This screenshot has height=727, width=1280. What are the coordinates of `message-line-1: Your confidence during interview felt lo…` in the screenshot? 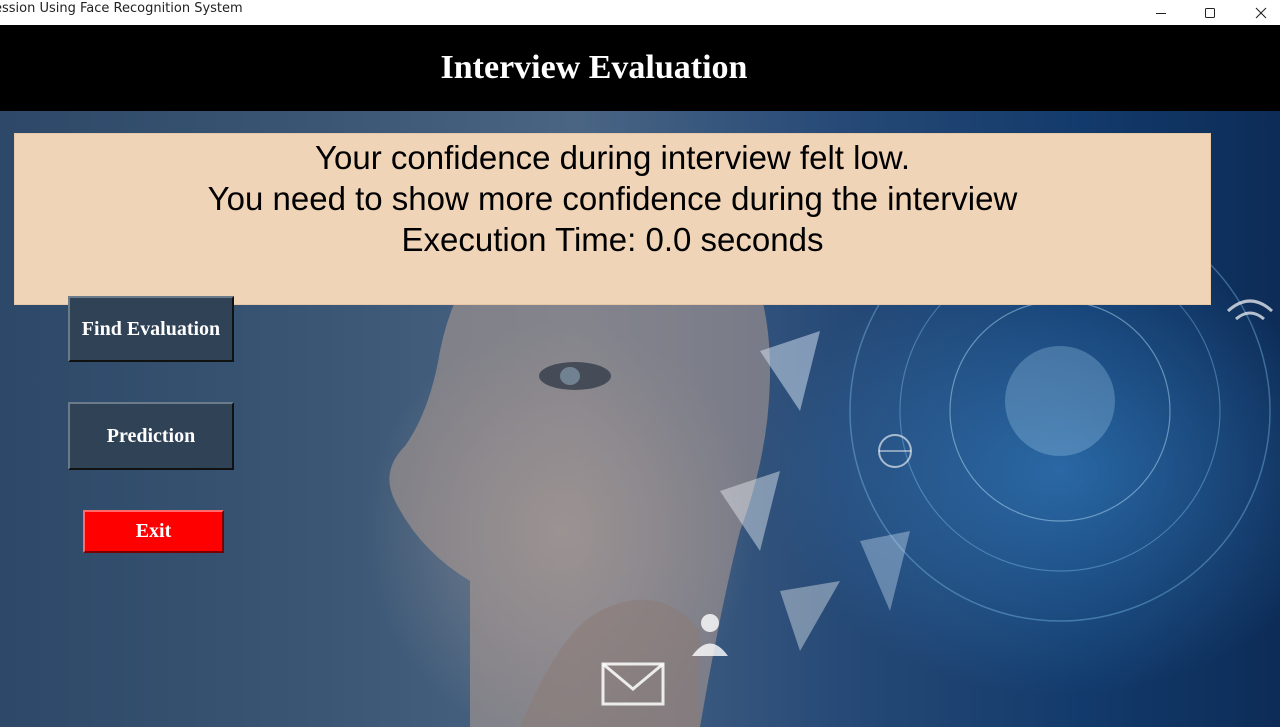 It's located at (612, 157).